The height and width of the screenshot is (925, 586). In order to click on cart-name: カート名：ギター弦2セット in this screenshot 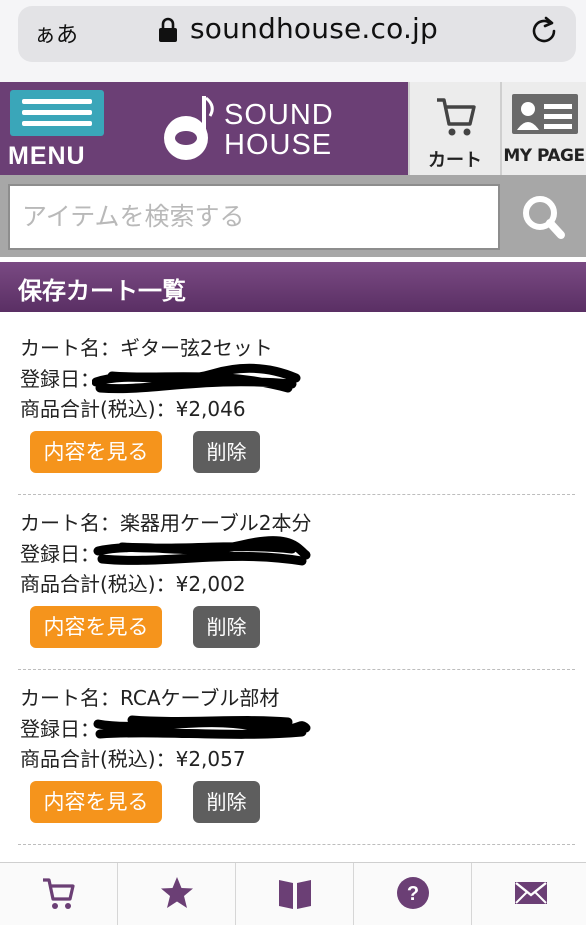, I will do `click(146, 348)`.